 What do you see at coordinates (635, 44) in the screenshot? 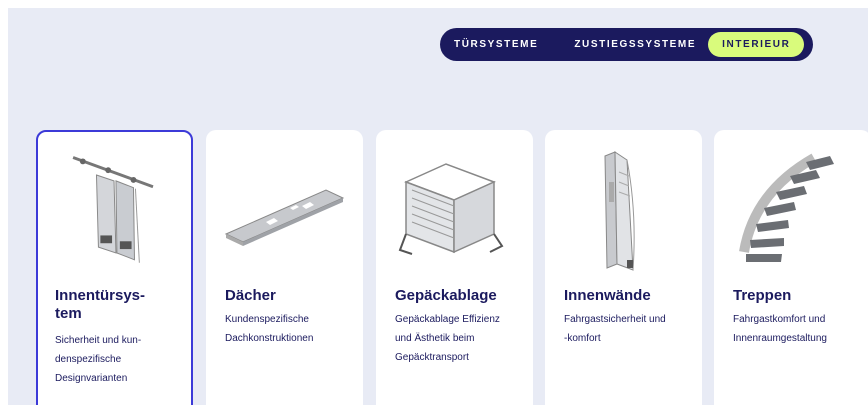
I see `tab-zustiegssysteme: ZUSTIEGSSYSTEME` at bounding box center [635, 44].